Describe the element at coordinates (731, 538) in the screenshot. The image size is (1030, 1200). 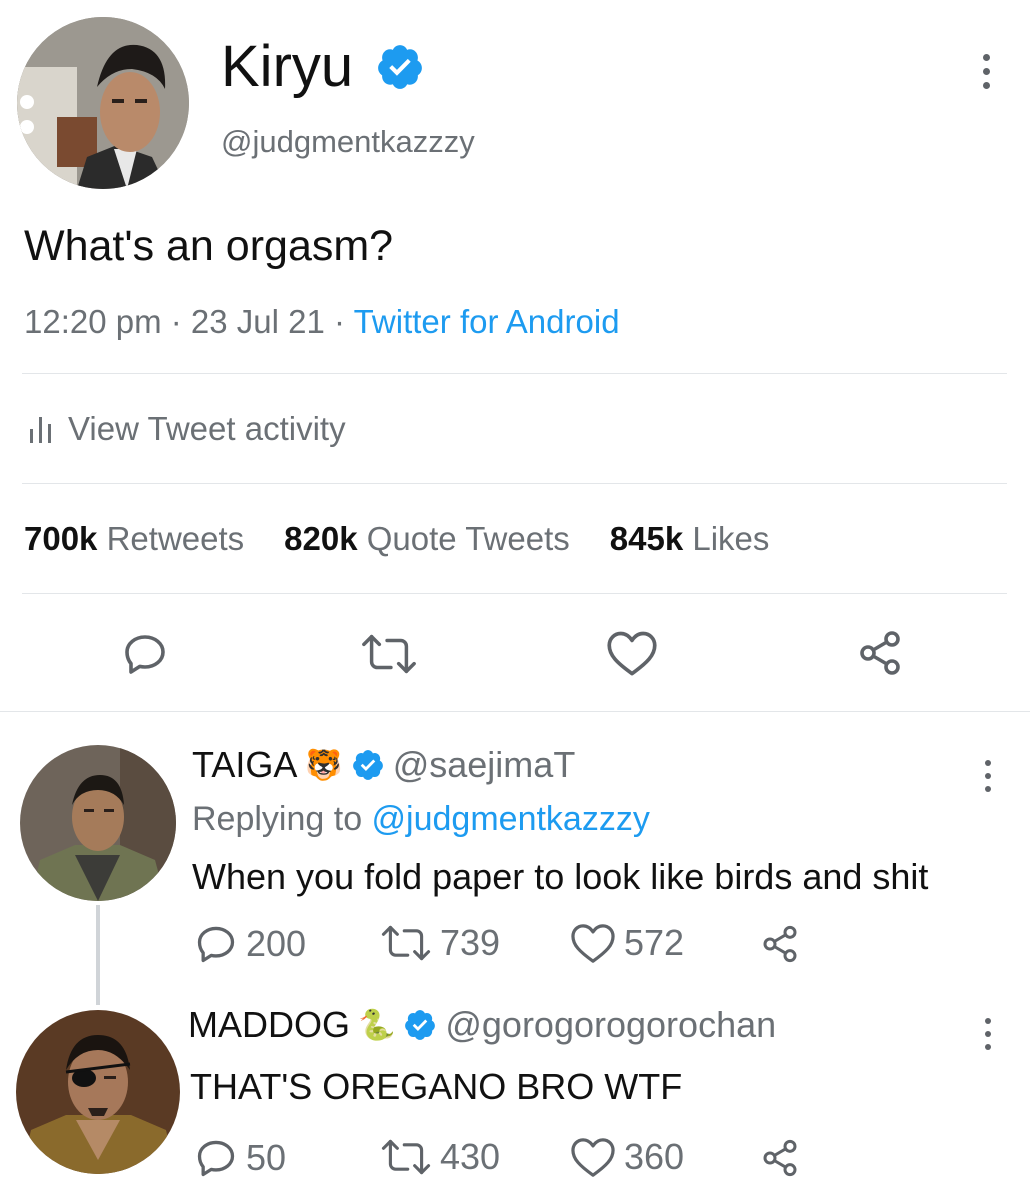
I see `likes-label: Likes` at that location.